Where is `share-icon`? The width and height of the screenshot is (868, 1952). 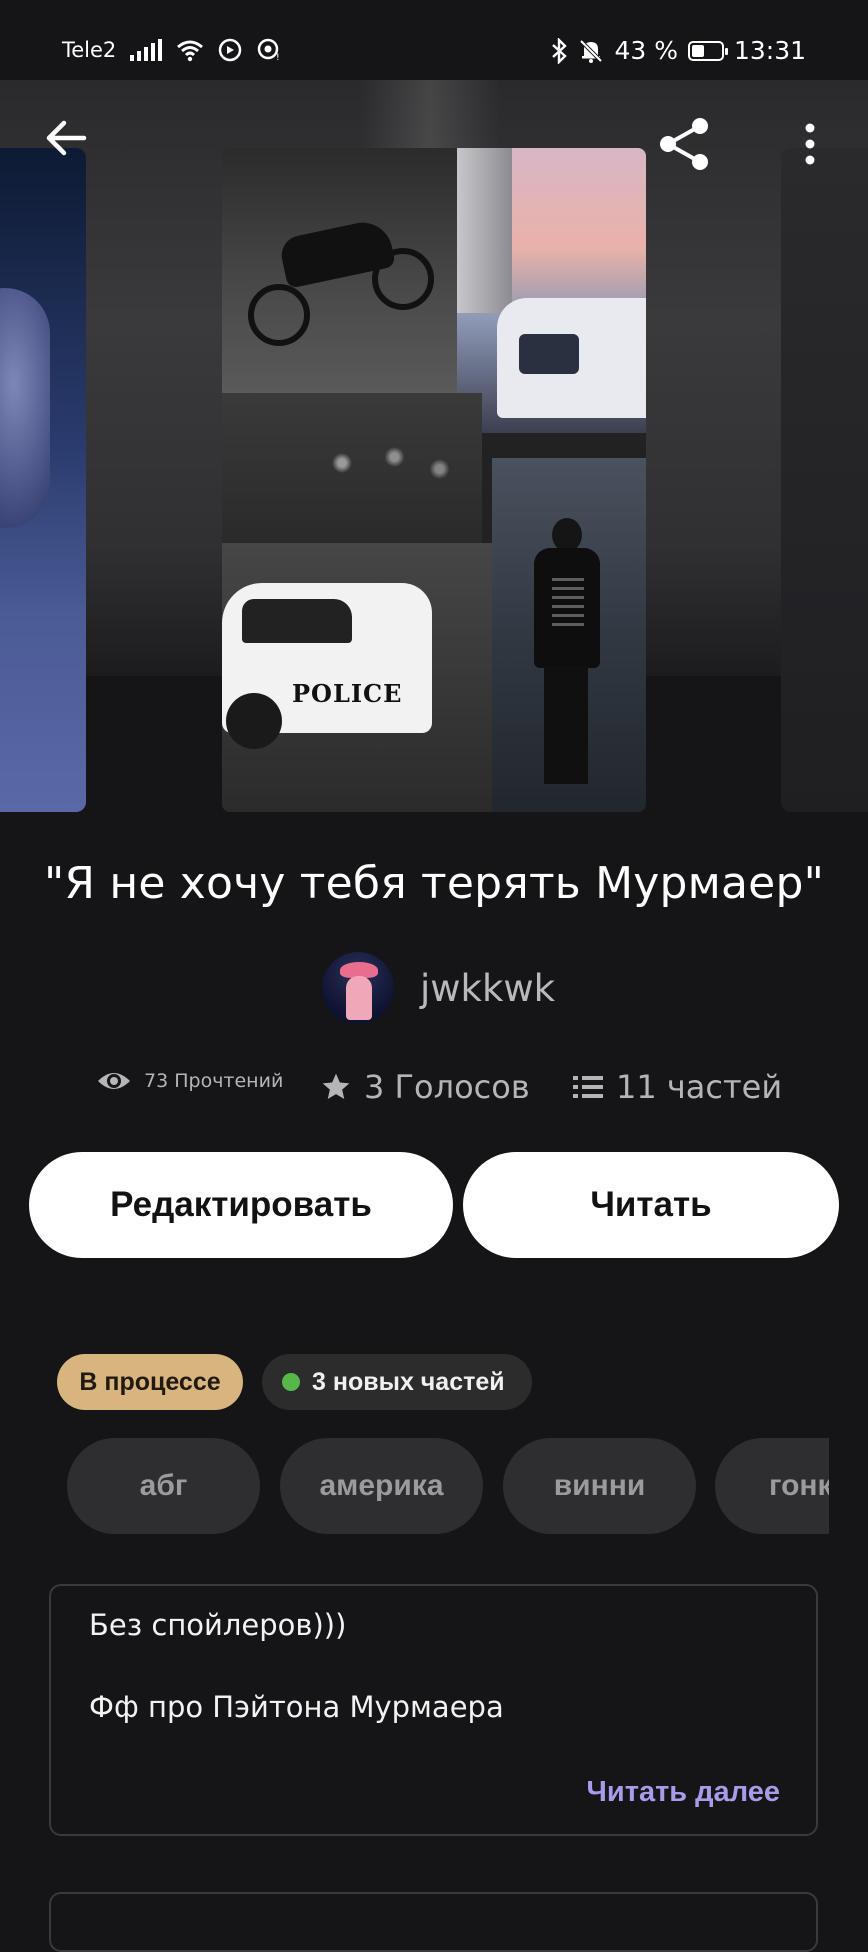
share-icon is located at coordinates (684, 144).